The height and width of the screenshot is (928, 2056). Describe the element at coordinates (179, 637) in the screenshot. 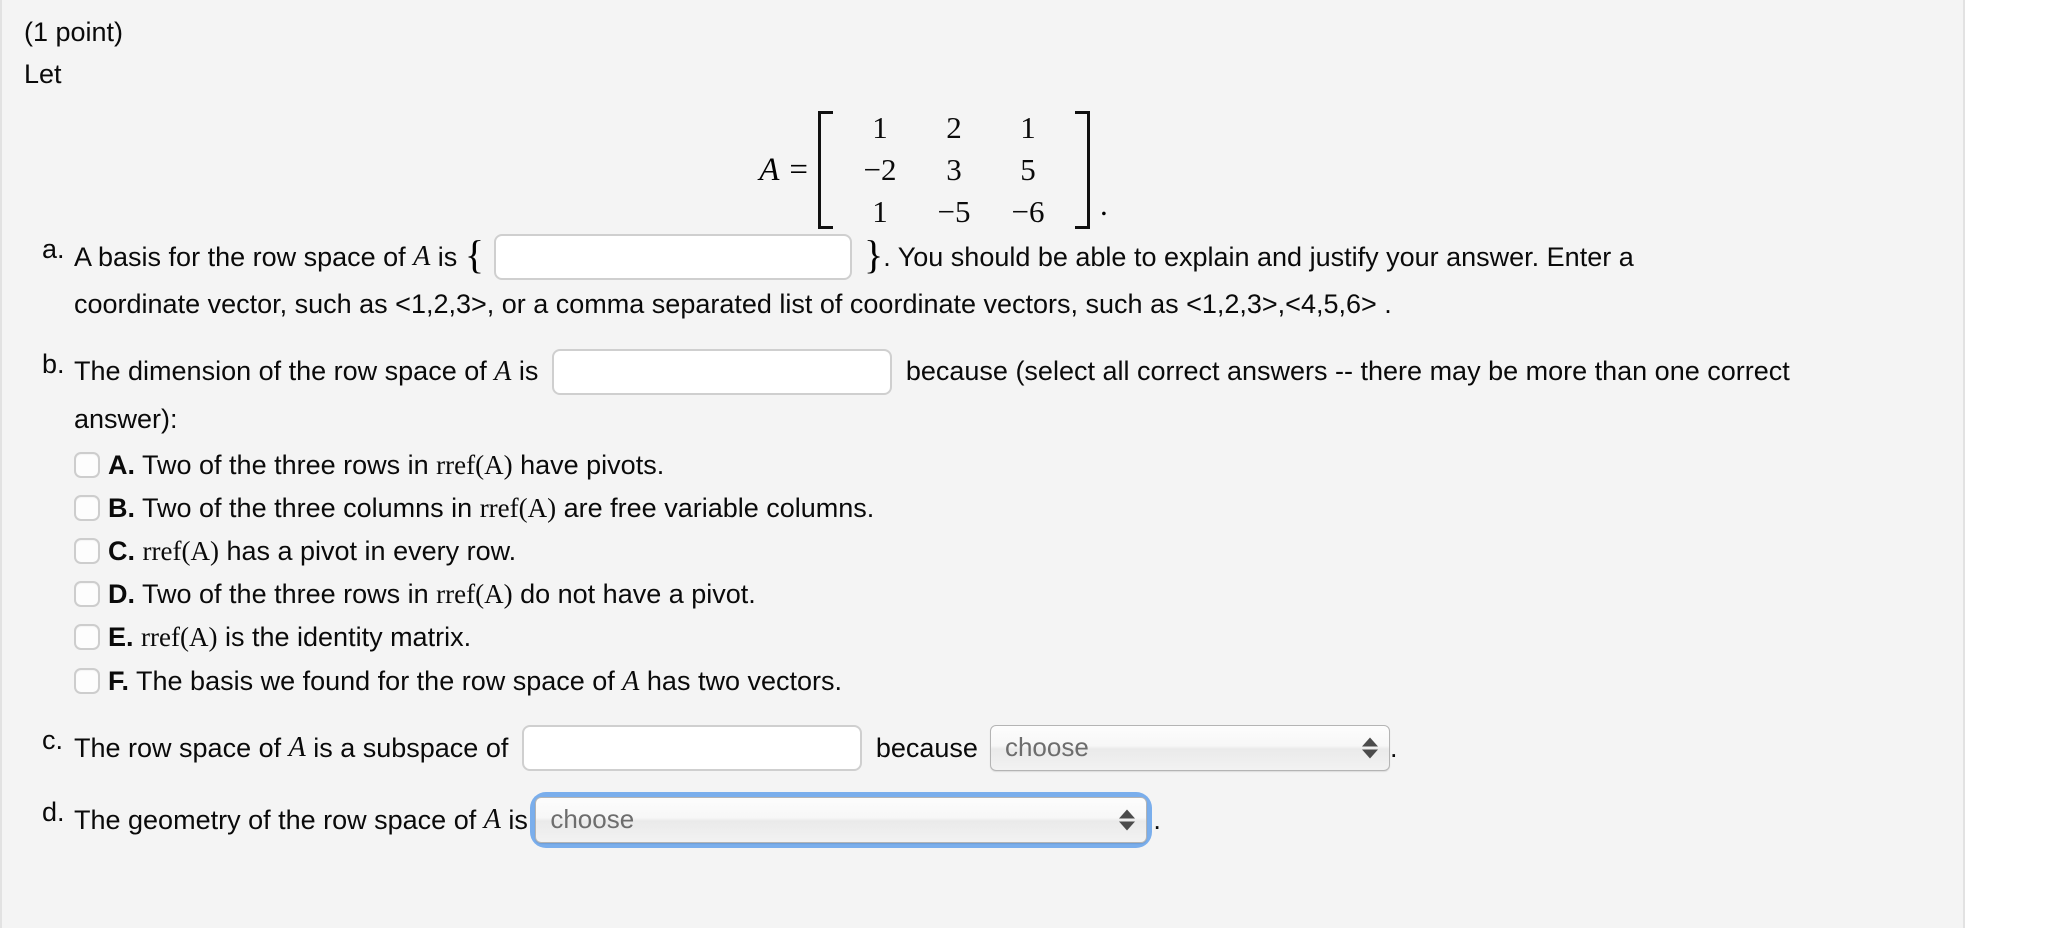

I see `option-e-func: rref(A)` at that location.